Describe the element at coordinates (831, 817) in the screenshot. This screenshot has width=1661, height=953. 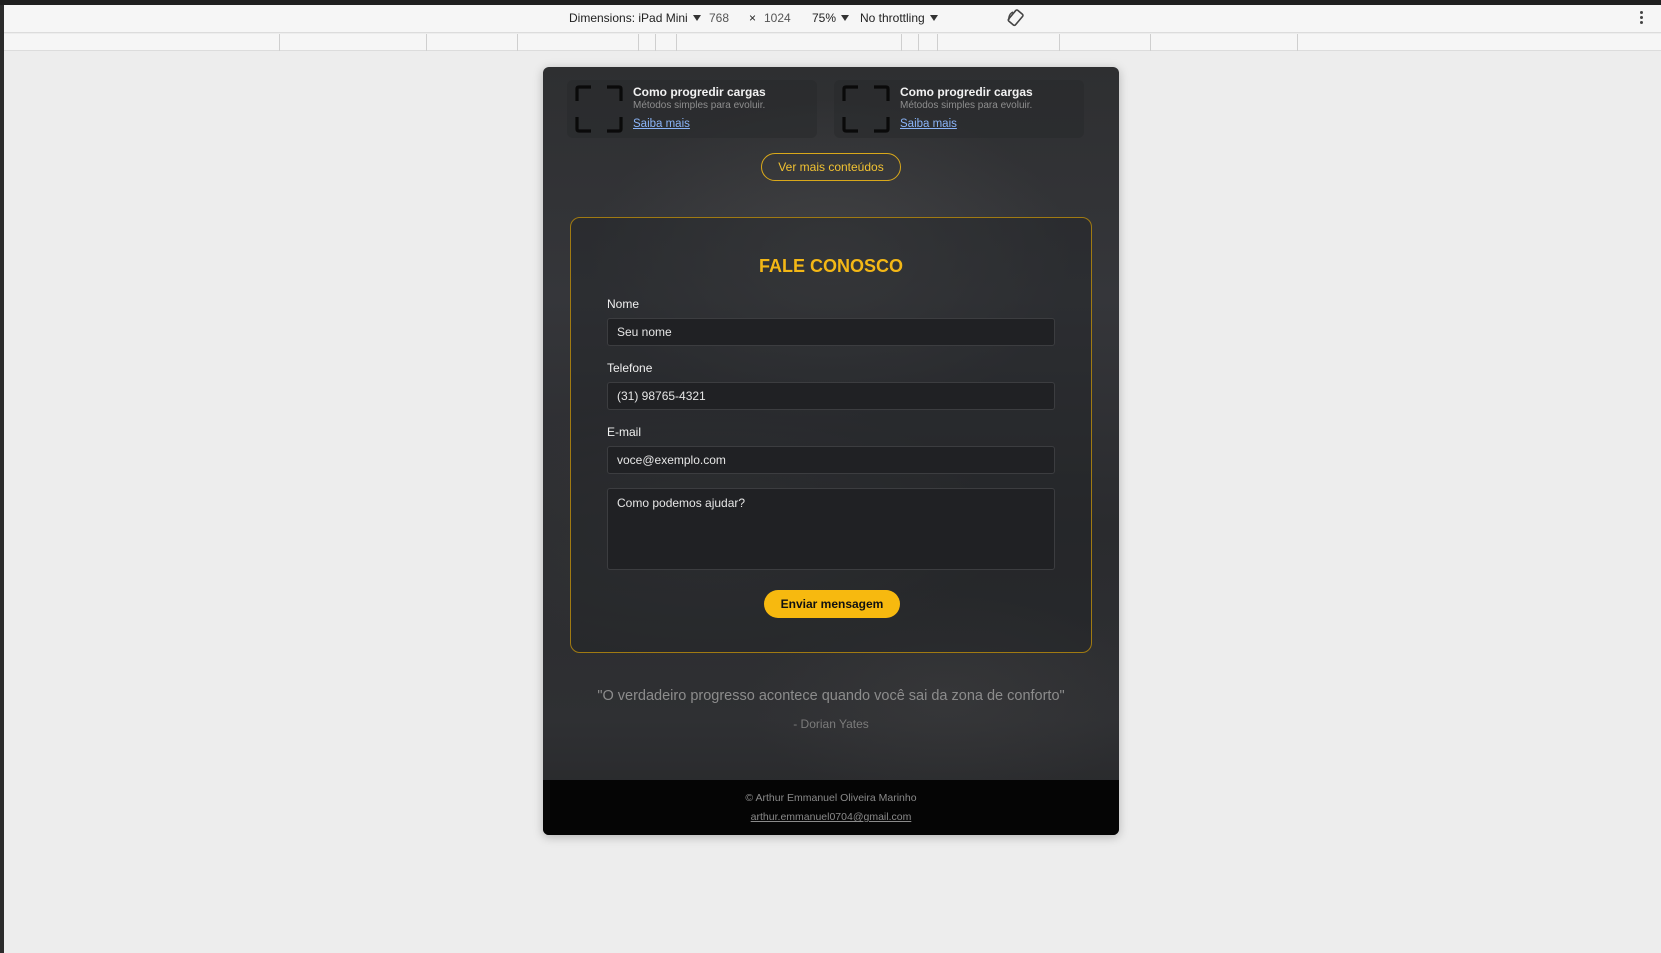
I see `footer-email-link: arthur.emmanuel0704@gmail.com` at that location.